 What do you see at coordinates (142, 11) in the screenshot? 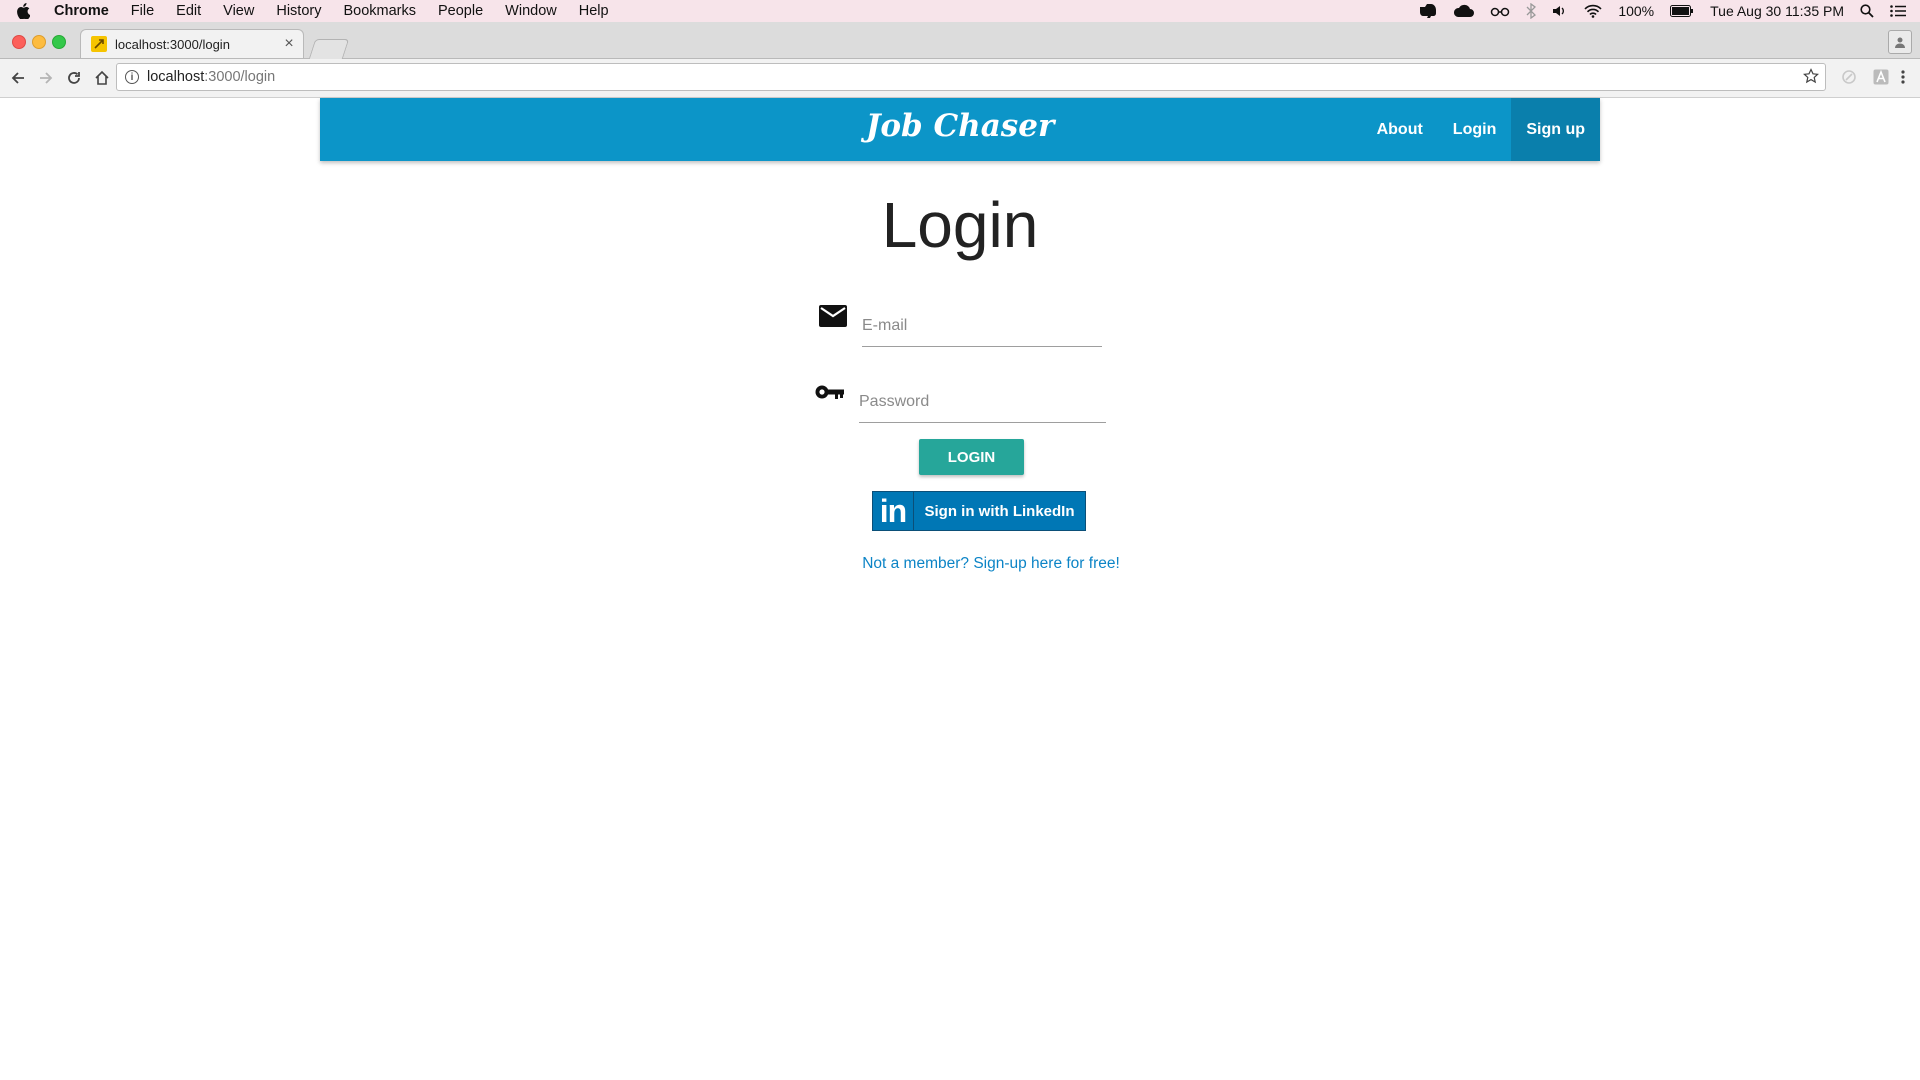
I see `menu-file: File` at bounding box center [142, 11].